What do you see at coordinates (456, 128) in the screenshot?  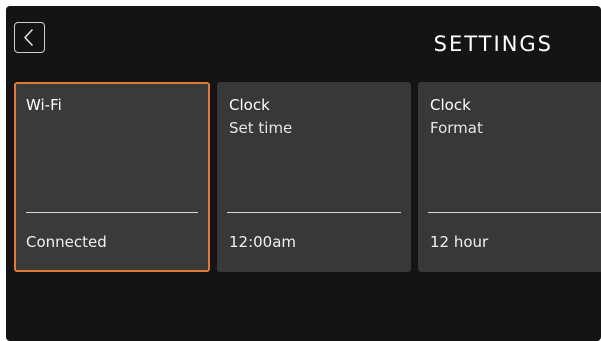 I see `tile-subtitle: Format` at bounding box center [456, 128].